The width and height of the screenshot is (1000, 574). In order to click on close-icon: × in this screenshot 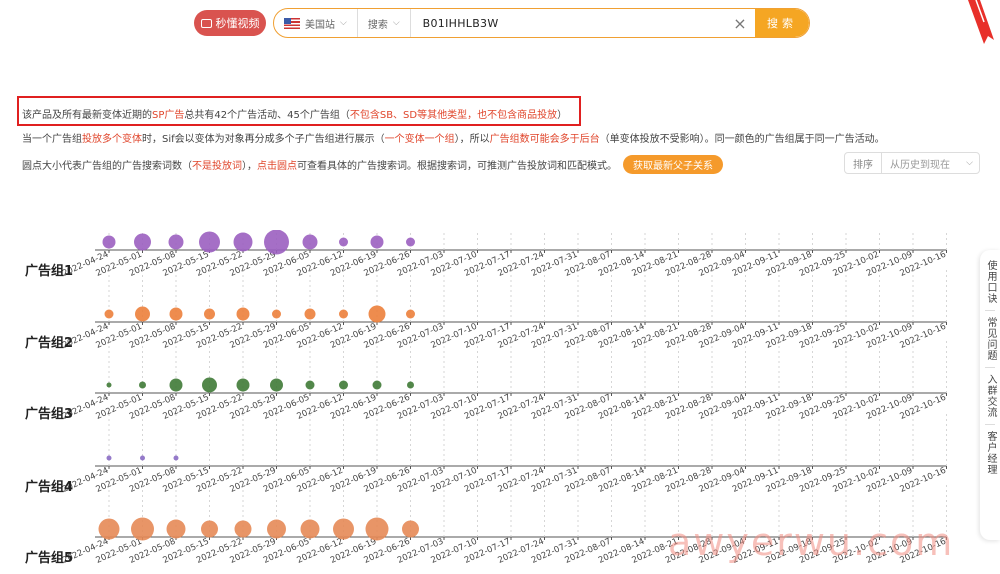, I will do `click(740, 23)`.